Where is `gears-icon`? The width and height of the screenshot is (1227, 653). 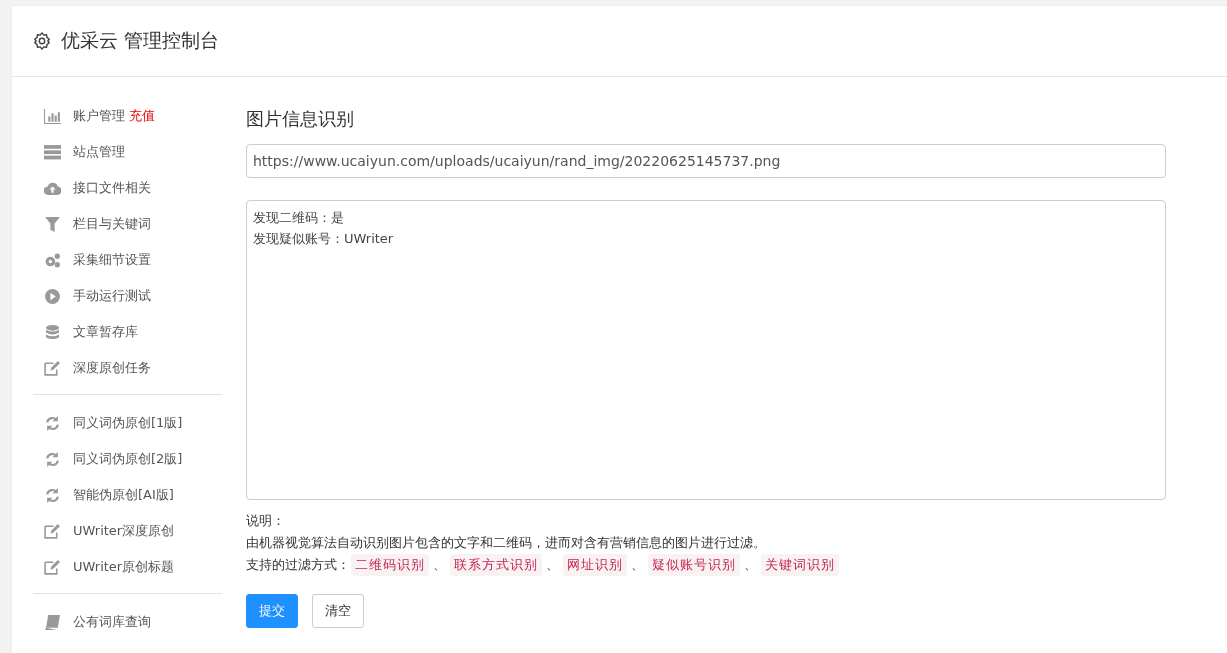 gears-icon is located at coordinates (52, 260).